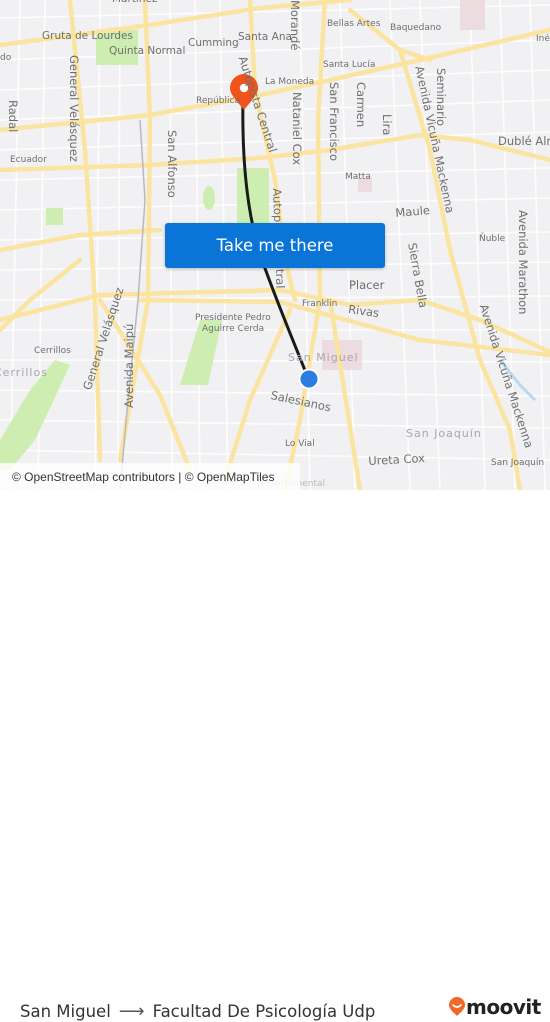  What do you see at coordinates (65, 1011) in the screenshot?
I see `route-origin: San Miguel` at bounding box center [65, 1011].